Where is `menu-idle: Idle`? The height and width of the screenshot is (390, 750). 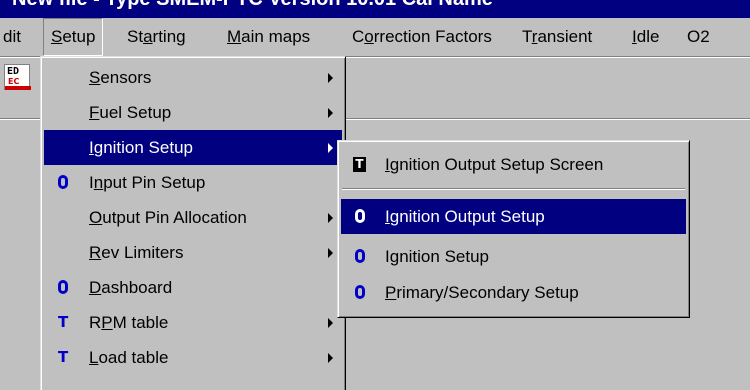
menu-idle: Idle is located at coordinates (645, 37).